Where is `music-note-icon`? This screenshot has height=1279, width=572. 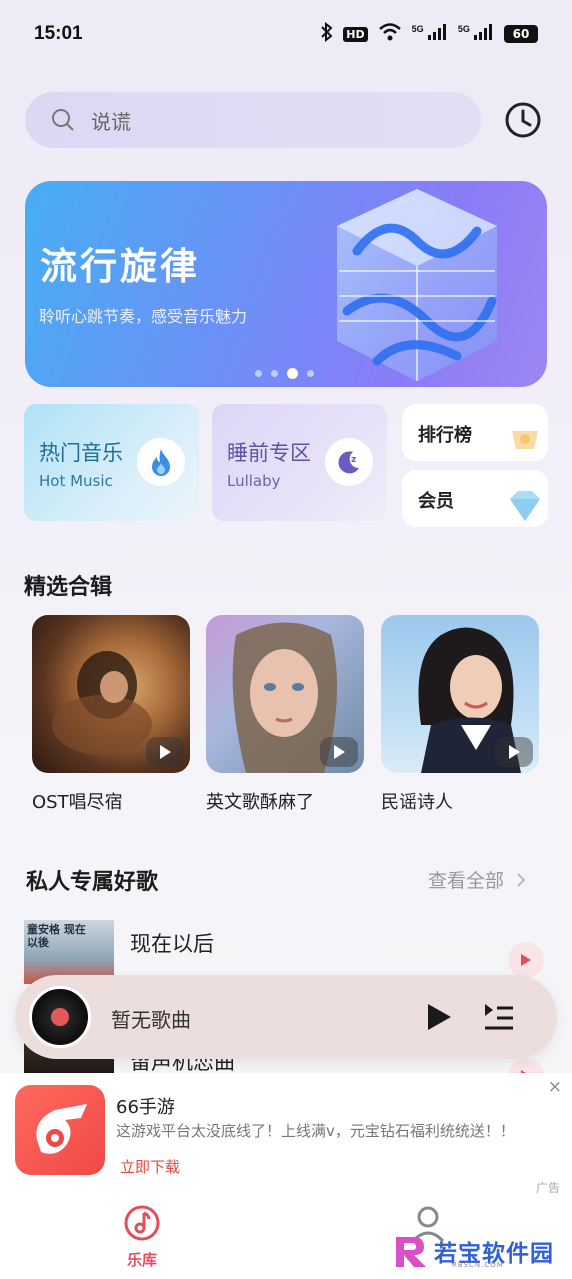
music-note-icon is located at coordinates (142, 1223).